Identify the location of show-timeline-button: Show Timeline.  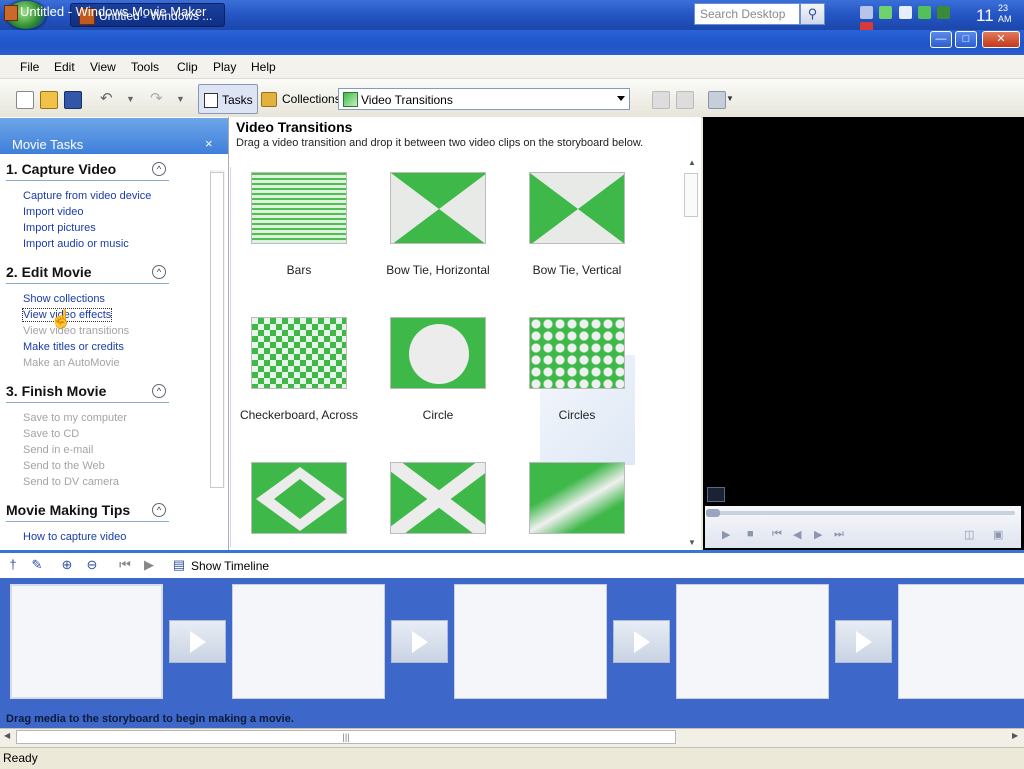
(230, 566).